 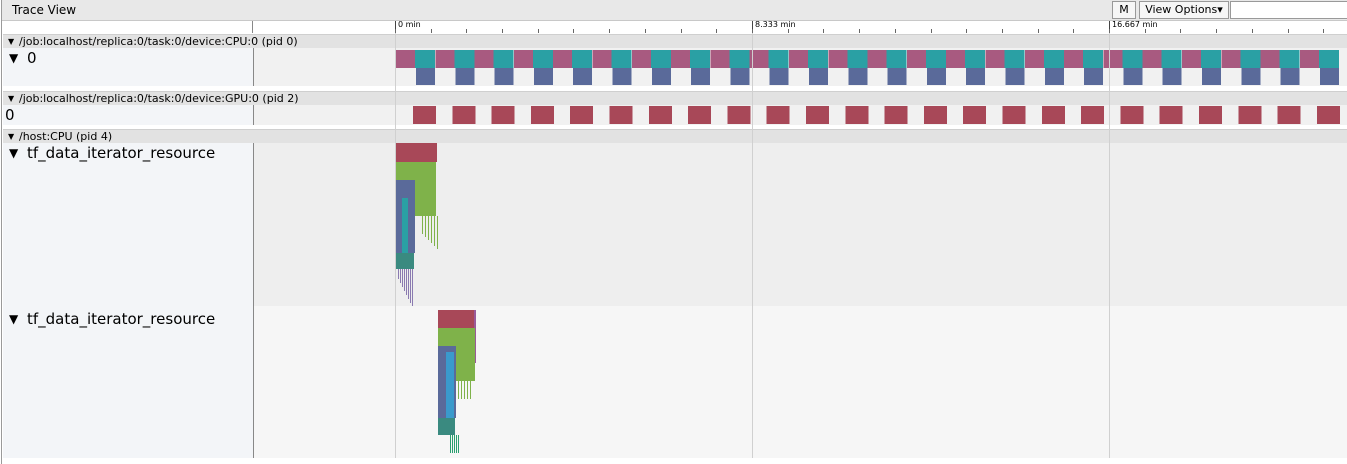 What do you see at coordinates (128, 224) in the screenshot?
I see `thread-label-iterator-1: ▼ tf_data_iterator_resource` at bounding box center [128, 224].